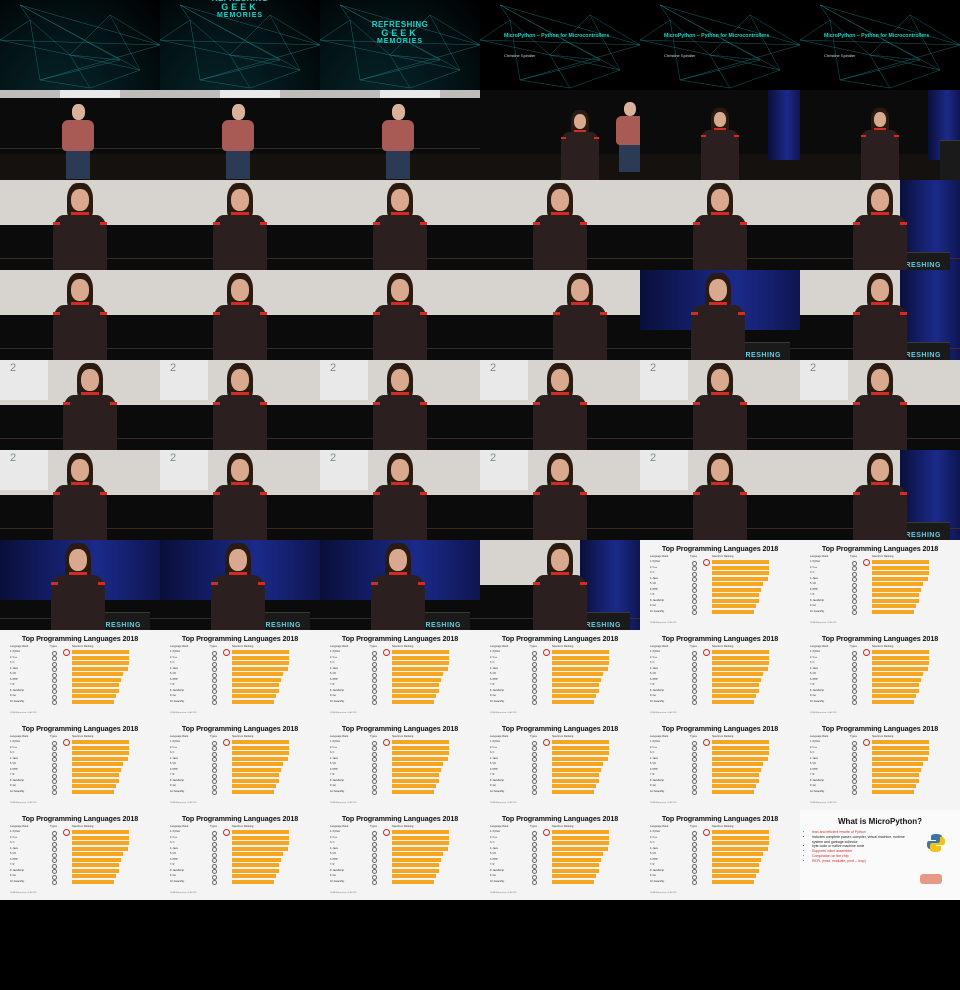 This screenshot has width=960, height=990. I want to click on highlight-circle, so click(546, 742).